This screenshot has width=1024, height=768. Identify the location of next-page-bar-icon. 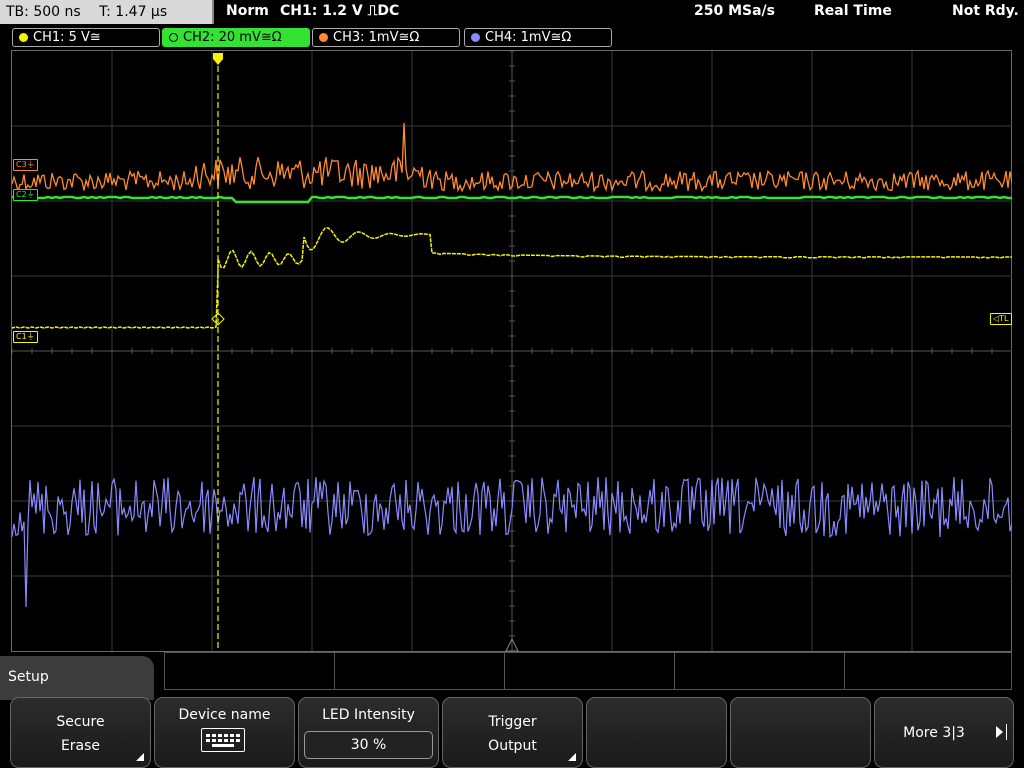
(1006, 732).